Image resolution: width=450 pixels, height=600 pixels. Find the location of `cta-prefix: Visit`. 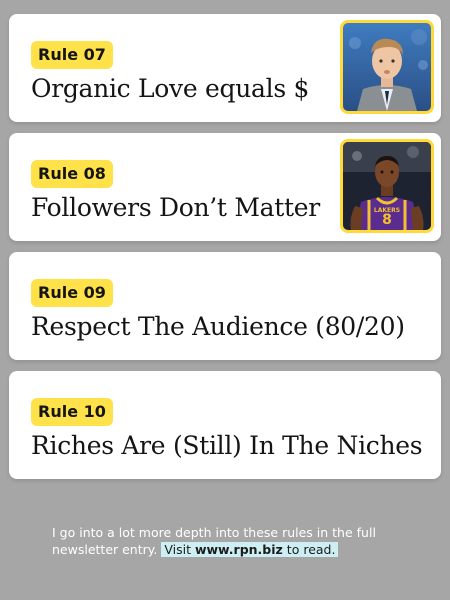

cta-prefix: Visit is located at coordinates (179, 549).